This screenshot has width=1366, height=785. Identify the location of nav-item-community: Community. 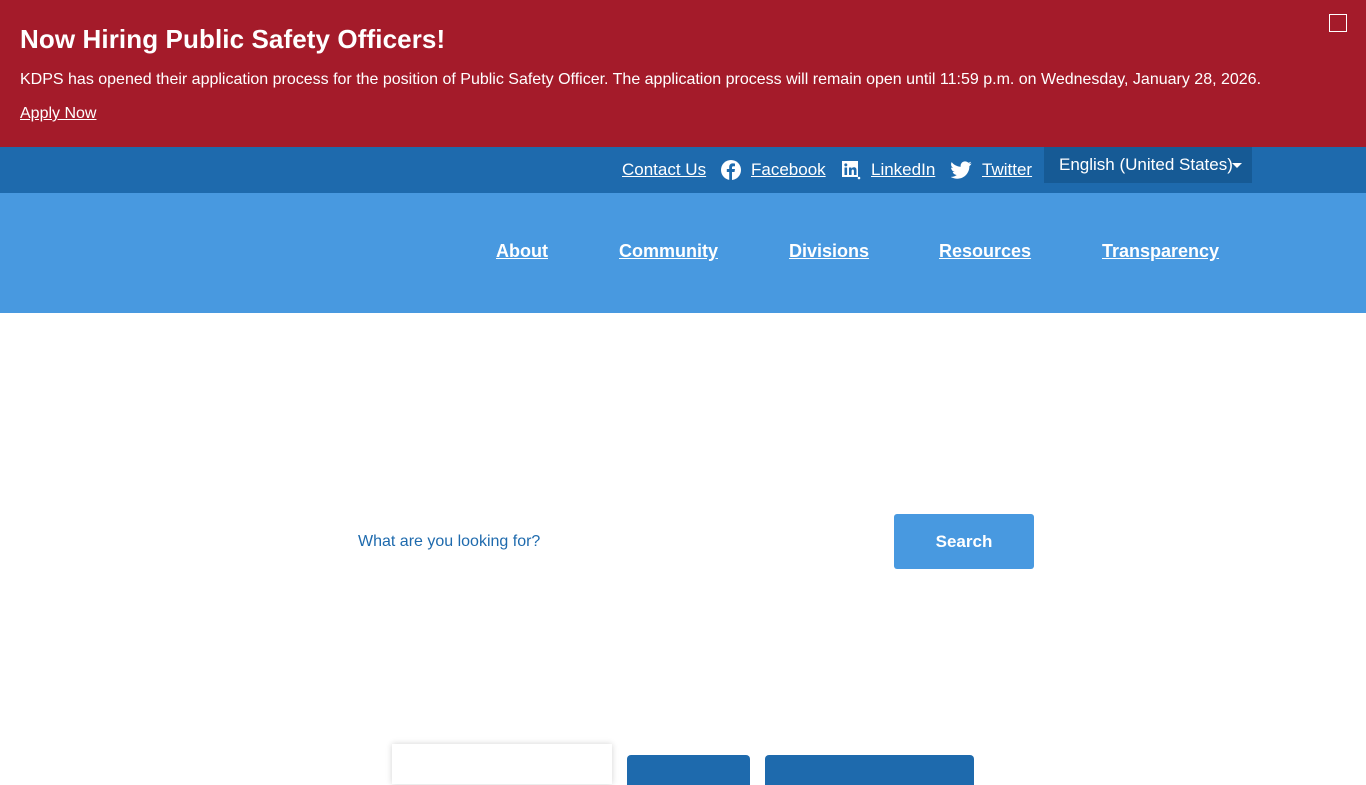
(668, 251).